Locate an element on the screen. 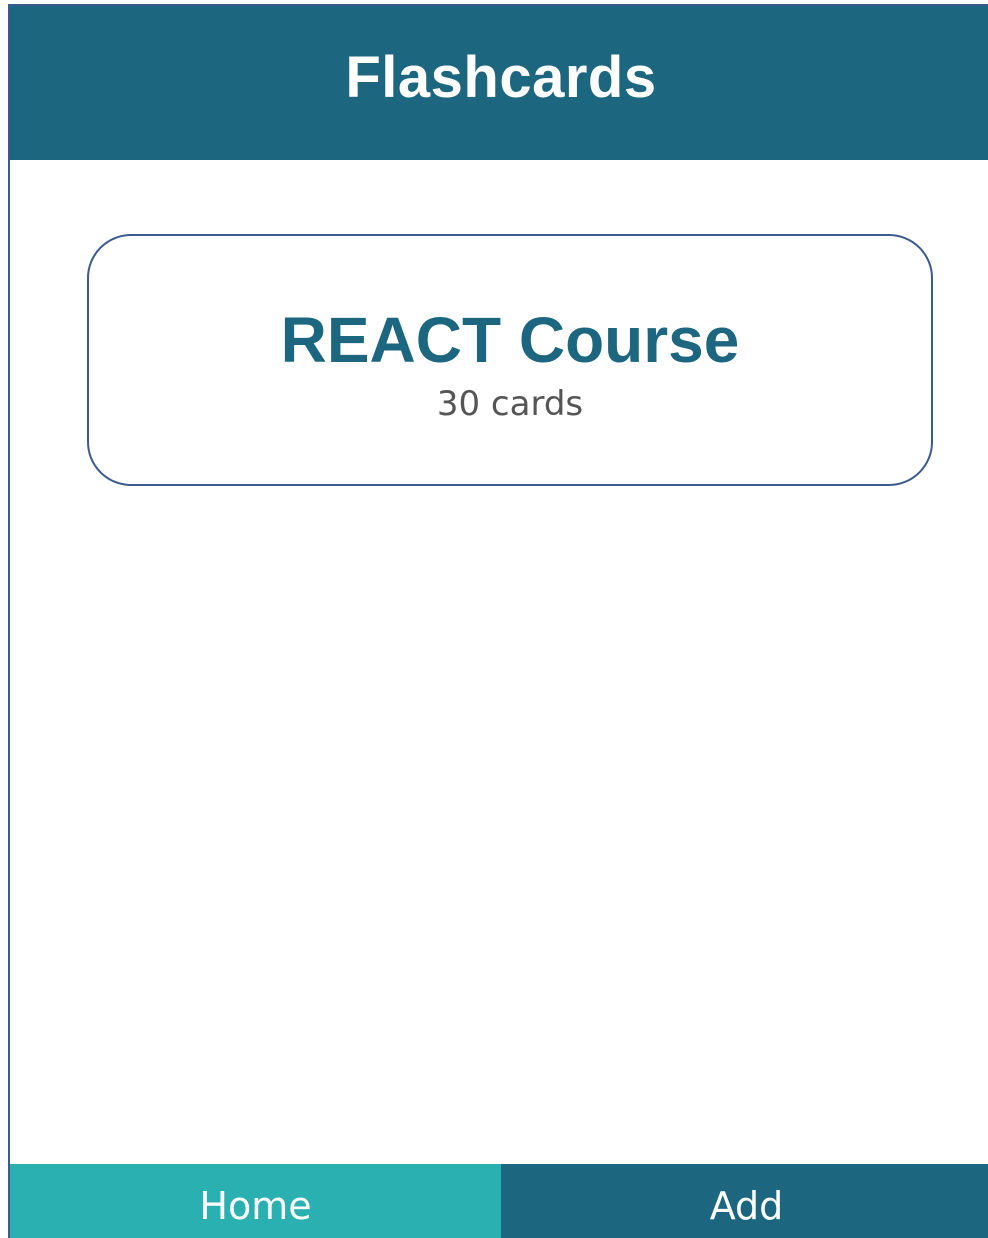  deck-title: REACT Course is located at coordinates (510, 340).